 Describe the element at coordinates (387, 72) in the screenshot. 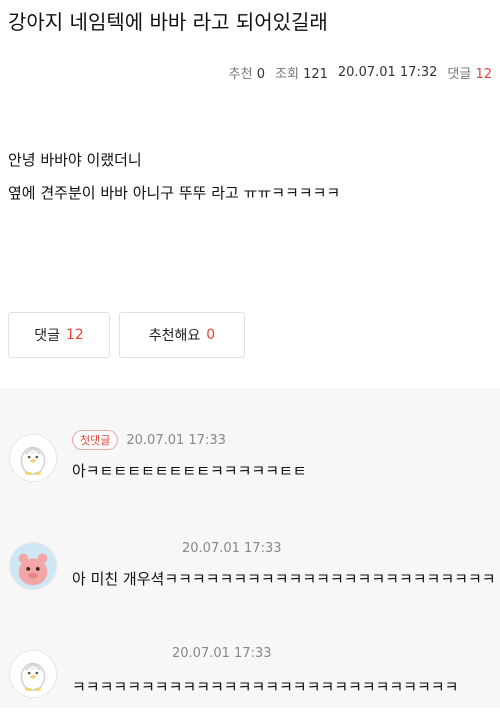

I see `meta-date: 20.07.01 17:32` at that location.